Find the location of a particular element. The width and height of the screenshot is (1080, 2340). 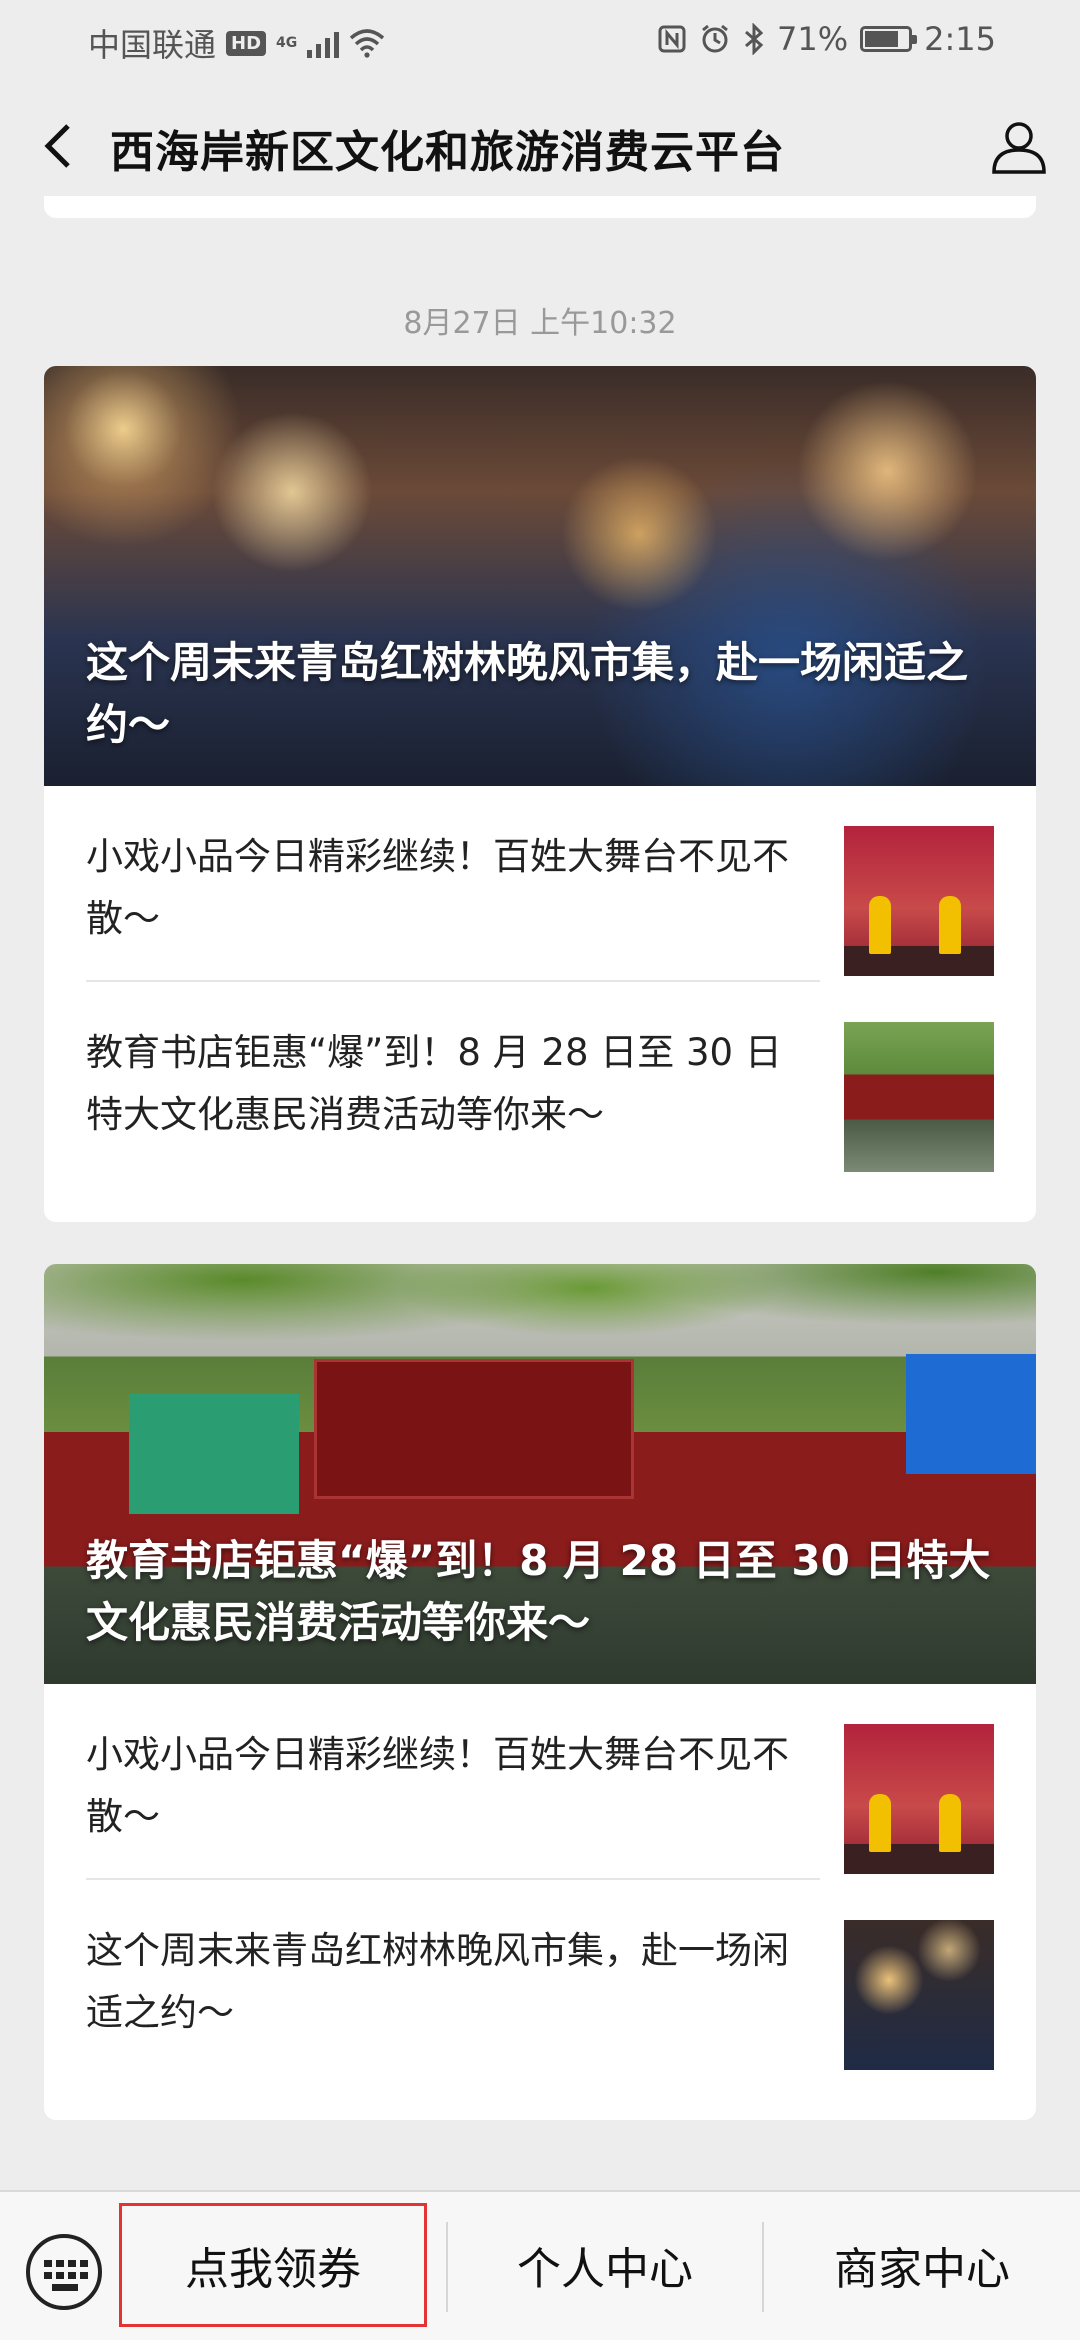

bottom-menu: 点我领券 个人中心 商家中心 is located at coordinates (540, 2265).